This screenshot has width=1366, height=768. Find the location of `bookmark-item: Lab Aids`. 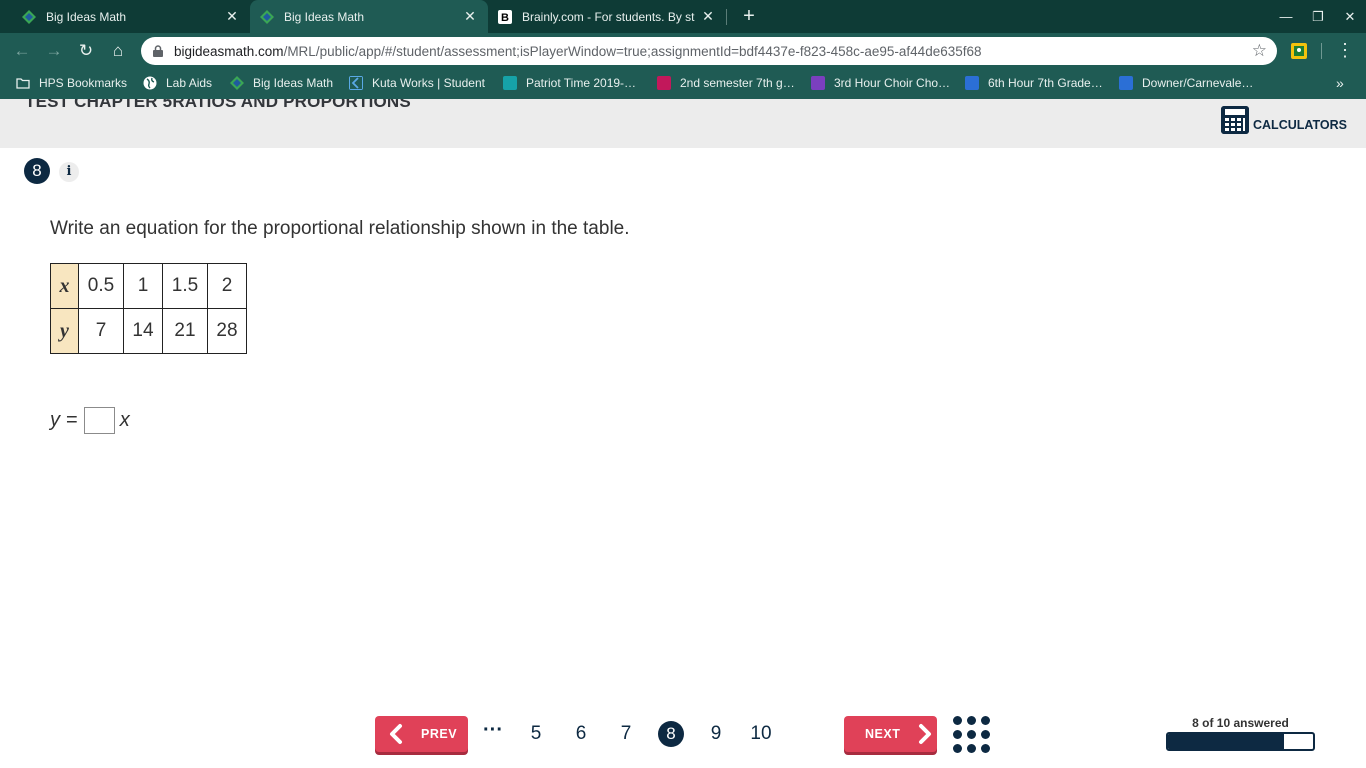

bookmark-item: Lab Aids is located at coordinates (177, 83).